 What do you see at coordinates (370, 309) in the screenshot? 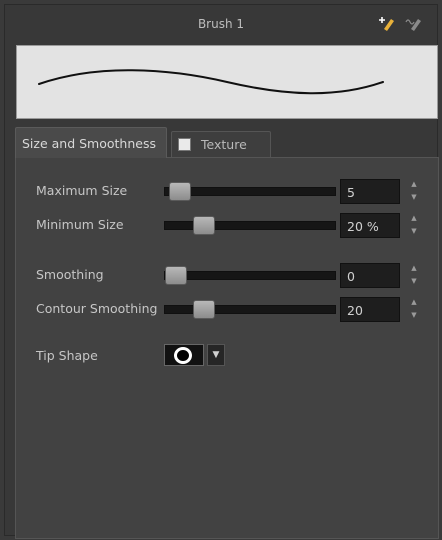
I see `contour-smoothing-field: 20` at bounding box center [370, 309].